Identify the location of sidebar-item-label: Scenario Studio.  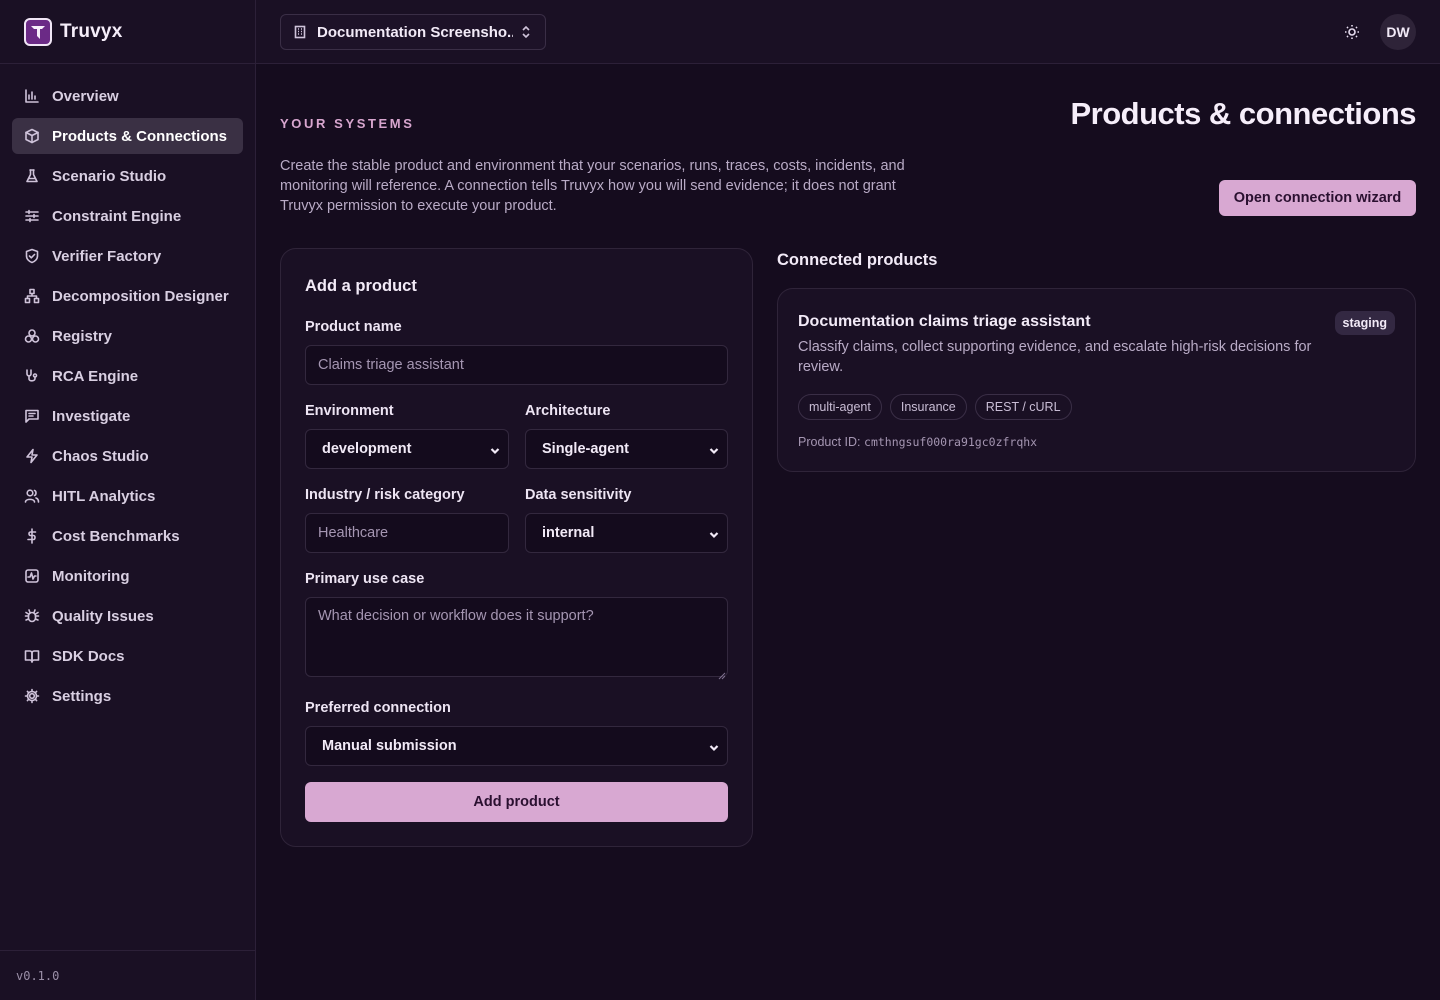
(109, 176).